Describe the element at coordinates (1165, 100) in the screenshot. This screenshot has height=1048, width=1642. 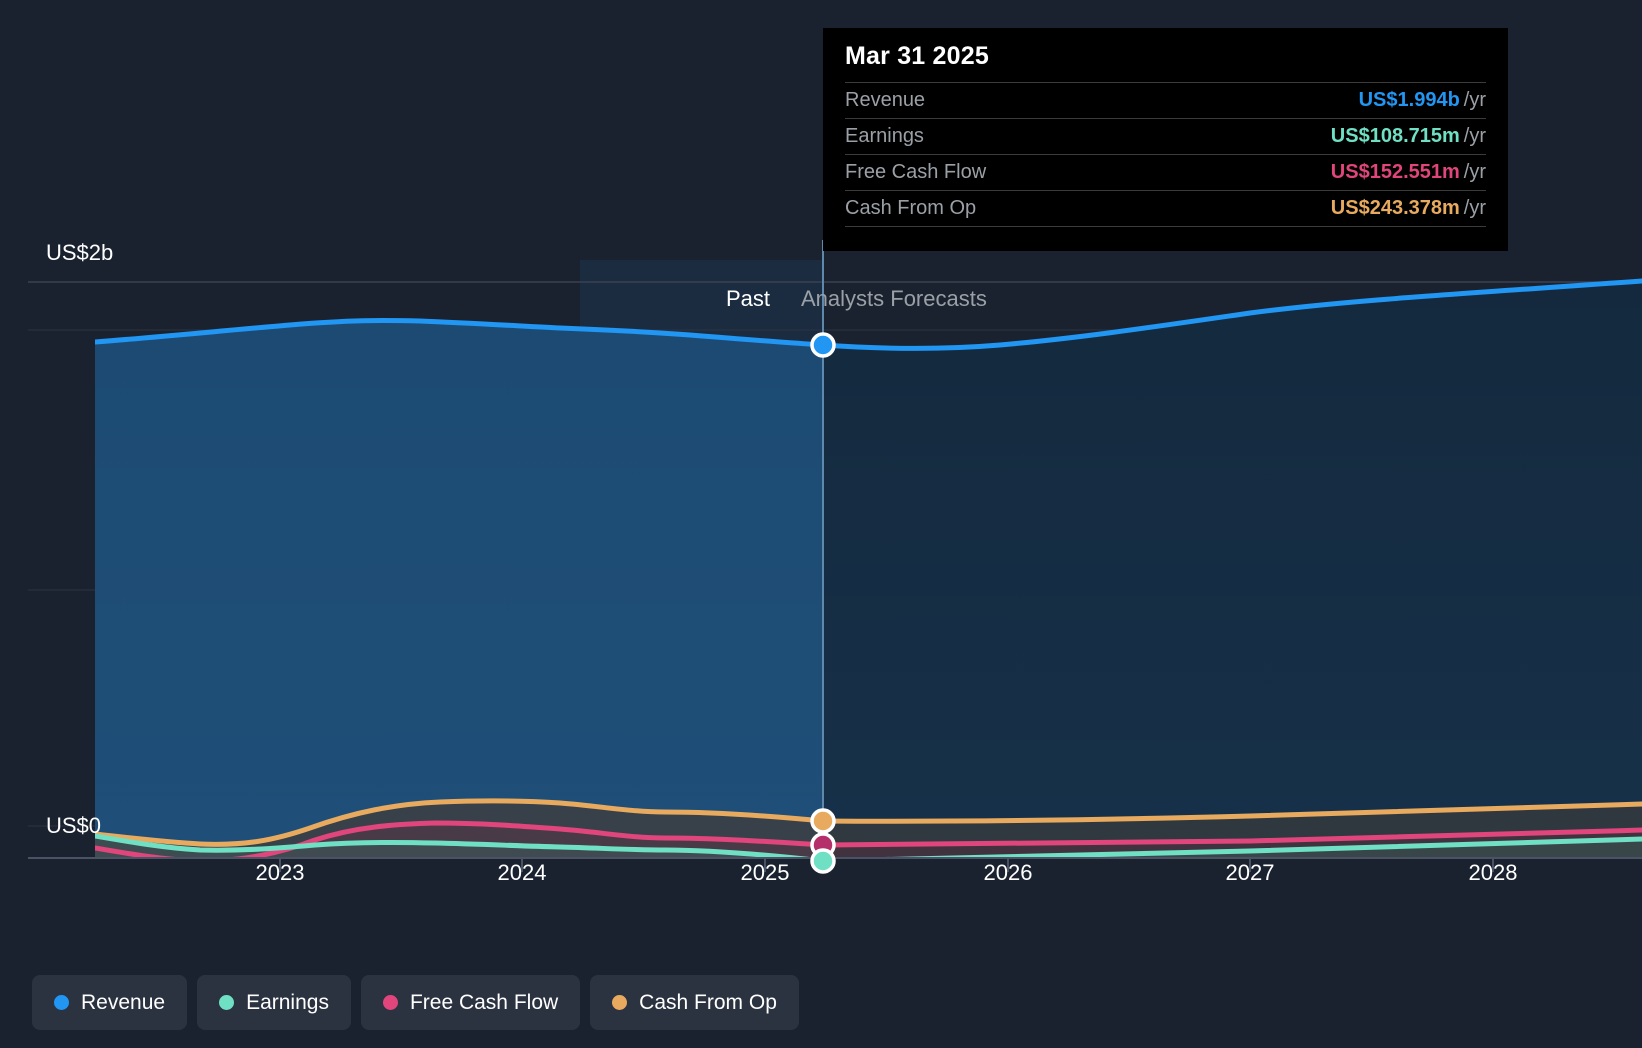
I see `tooltip-row-revenue: Revenue US$1.994b/yr` at that location.